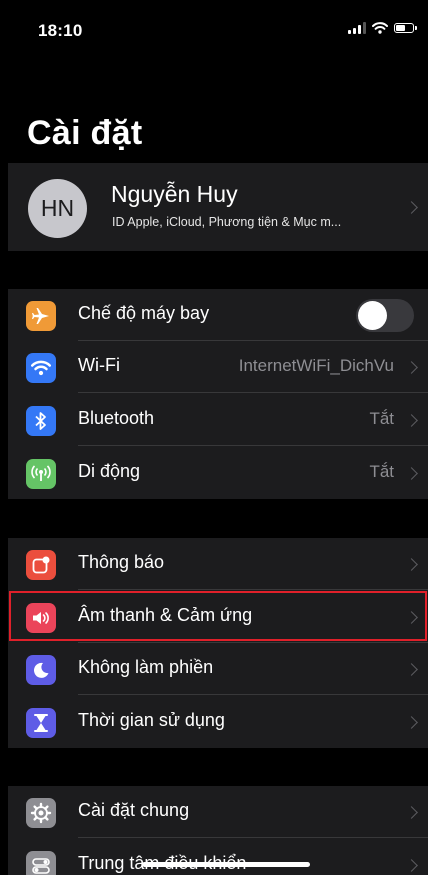  What do you see at coordinates (218, 669) in the screenshot?
I see `do-not-disturb-row: Không làm phiền` at bounding box center [218, 669].